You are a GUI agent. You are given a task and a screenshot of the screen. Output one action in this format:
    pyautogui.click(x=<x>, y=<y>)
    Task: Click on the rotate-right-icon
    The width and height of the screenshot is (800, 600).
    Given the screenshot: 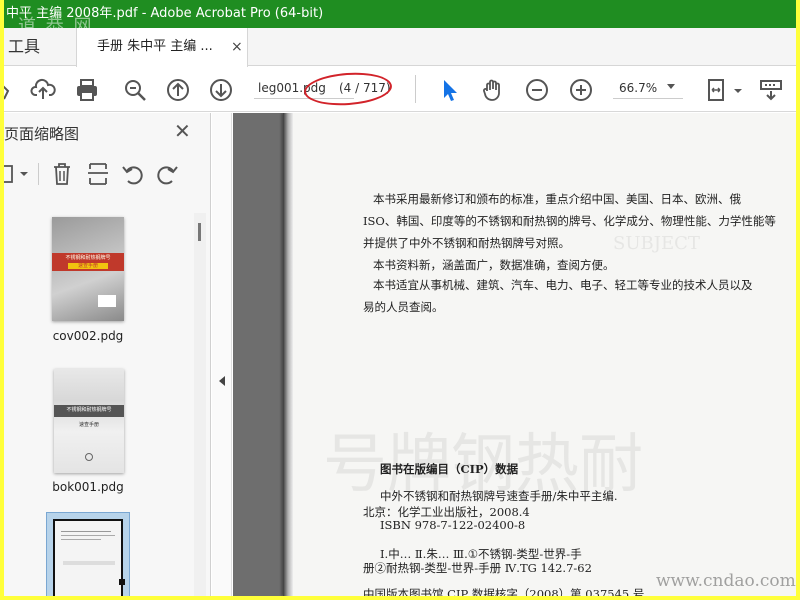 What is the action you would take?
    pyautogui.click(x=167, y=174)
    